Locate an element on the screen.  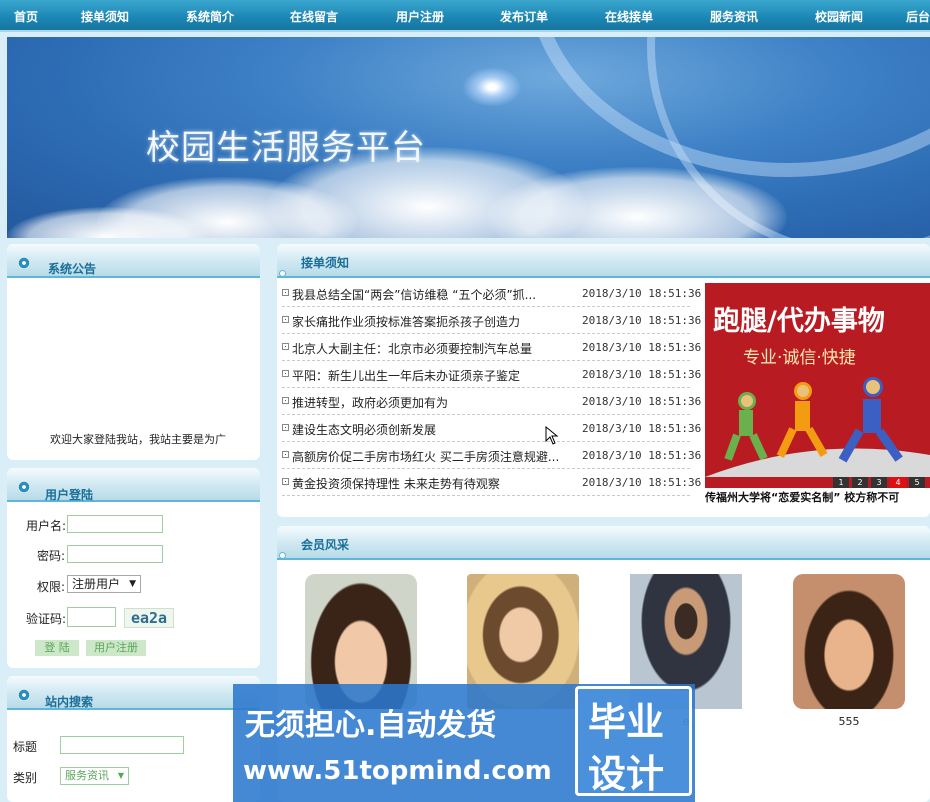
register-button: 用户注册 is located at coordinates (116, 648).